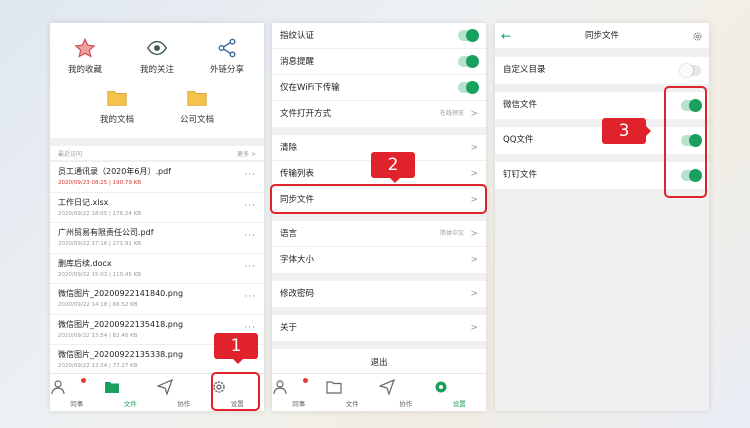  What do you see at coordinates (468, 61) in the screenshot?
I see `notifications-toggle` at bounding box center [468, 61].